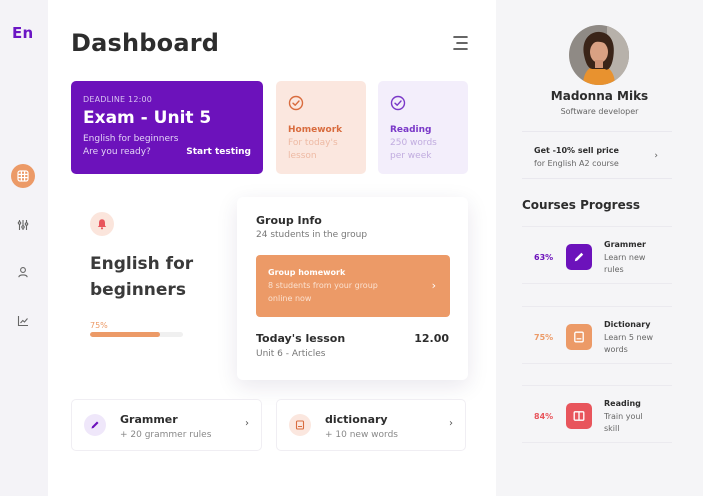 The width and height of the screenshot is (703, 496). I want to click on progress-line1: Learn new, so click(625, 257).